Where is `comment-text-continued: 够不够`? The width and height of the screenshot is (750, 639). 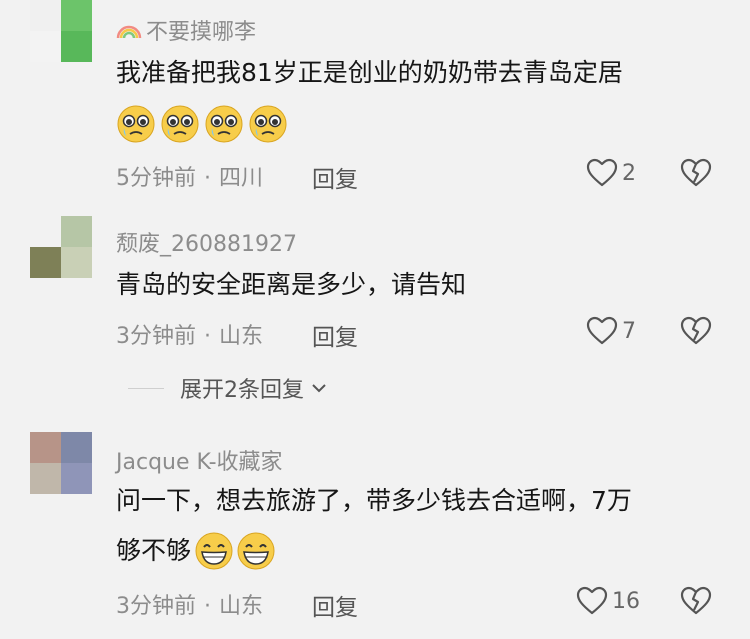
comment-text-continued: 够不够 is located at coordinates (416, 551).